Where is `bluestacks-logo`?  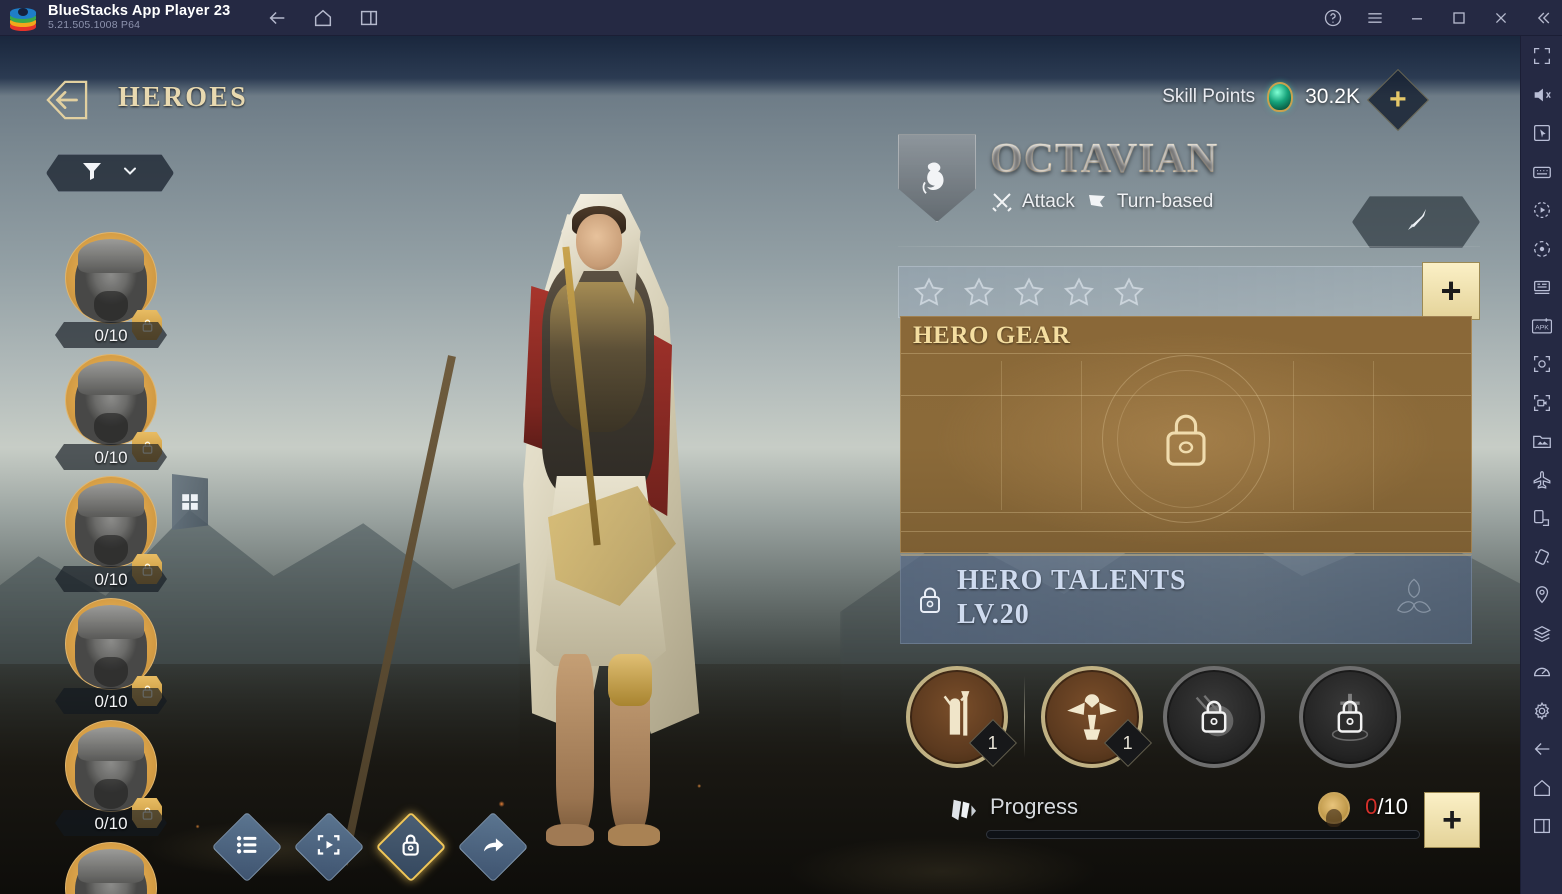
bluestacks-logo is located at coordinates (23, 18).